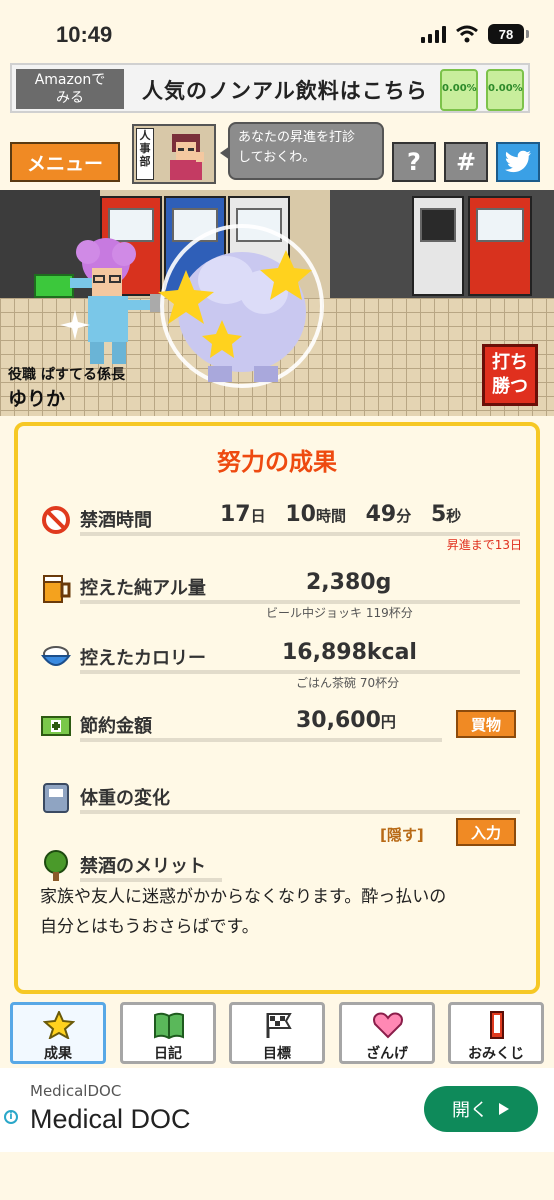 The height and width of the screenshot is (1200, 554). I want to click on monster-enemy-icon, so click(241, 306).